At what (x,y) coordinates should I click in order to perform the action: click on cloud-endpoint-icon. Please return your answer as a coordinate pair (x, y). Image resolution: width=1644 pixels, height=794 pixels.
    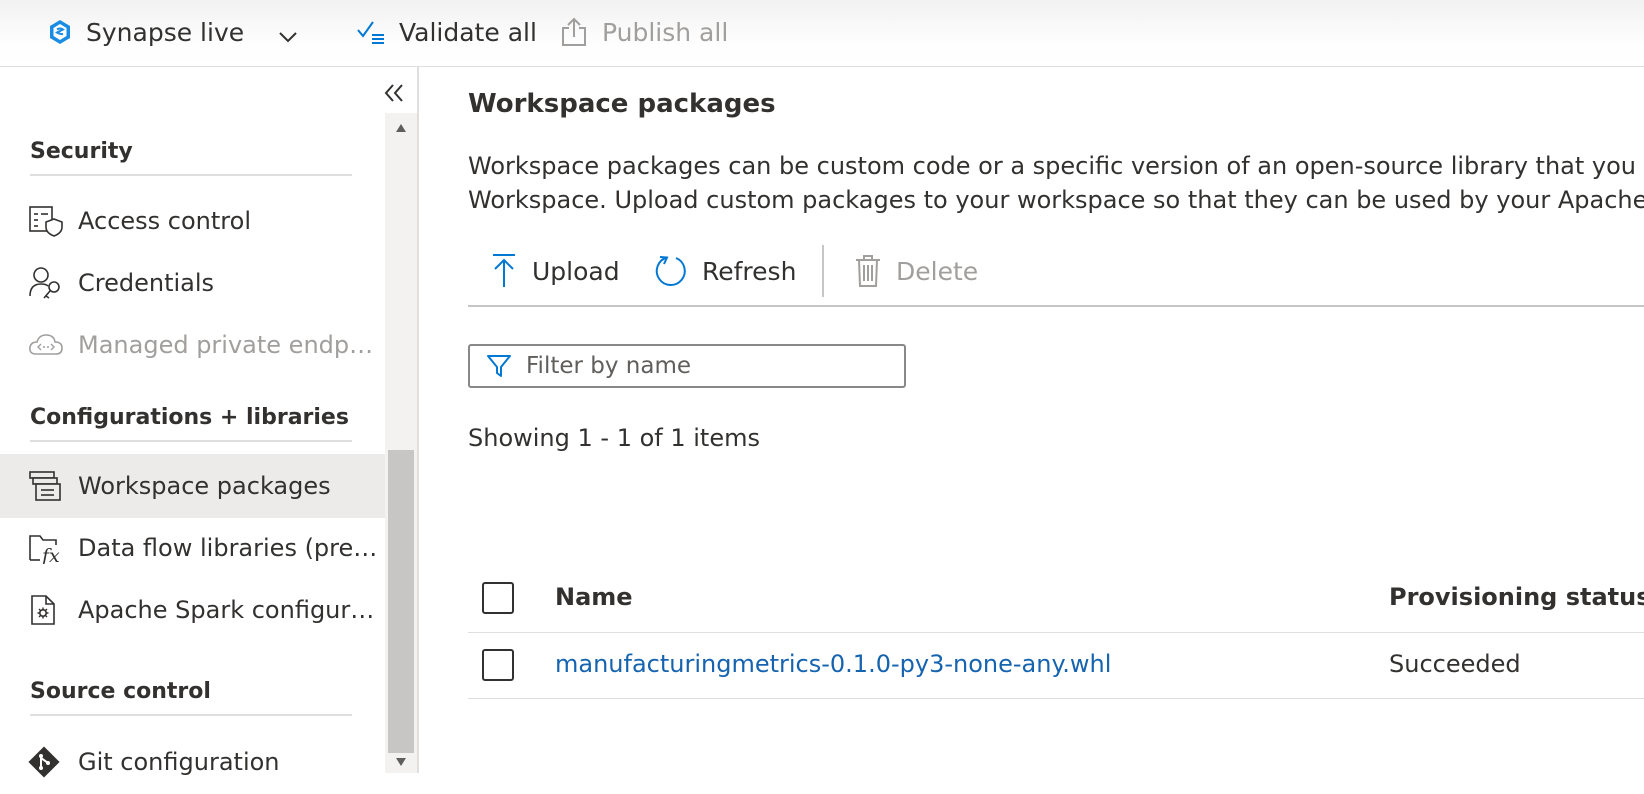
    Looking at the image, I should click on (48, 345).